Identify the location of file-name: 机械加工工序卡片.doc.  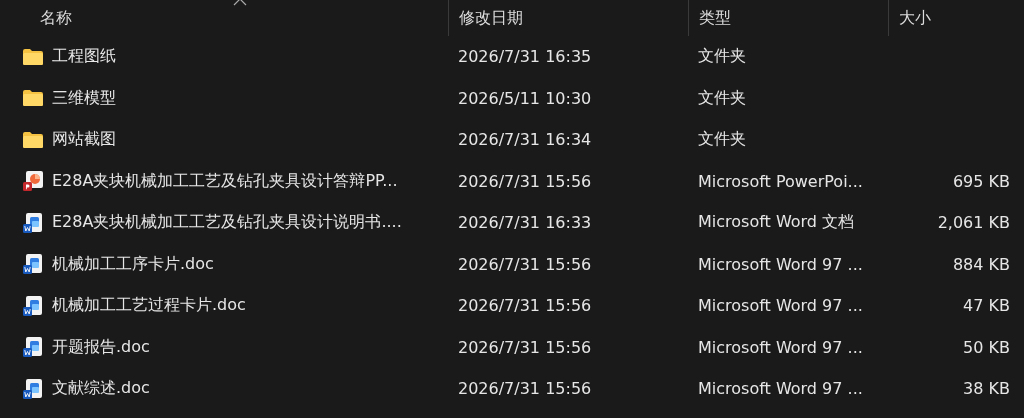
(133, 264).